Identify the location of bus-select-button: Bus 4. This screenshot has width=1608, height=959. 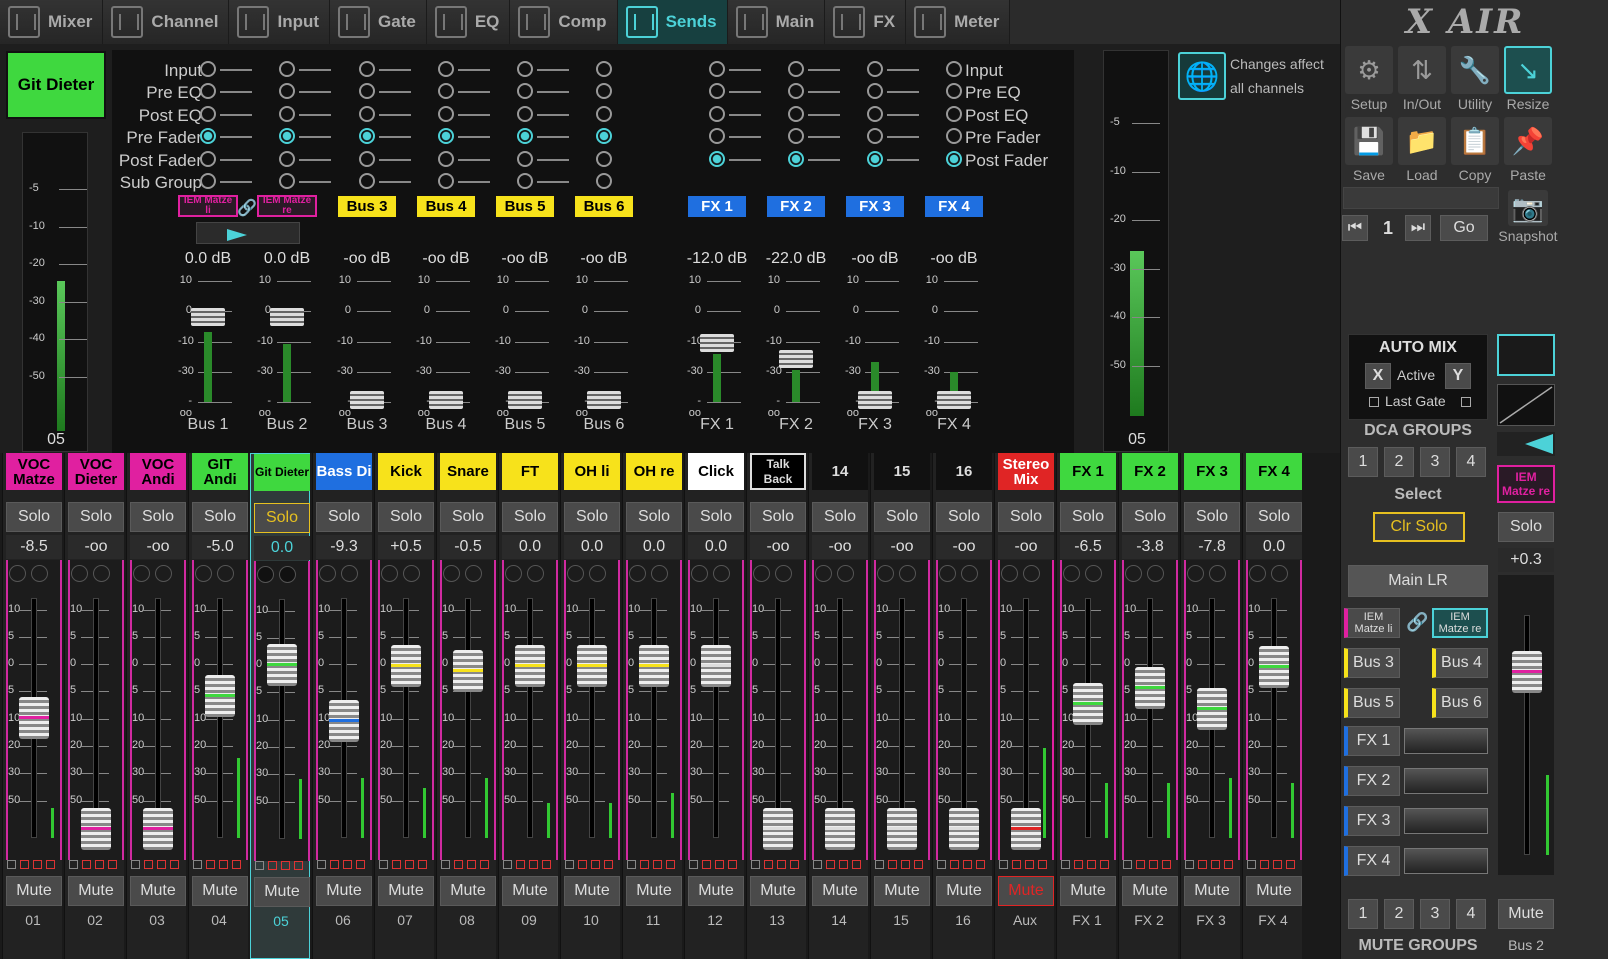
(1460, 663).